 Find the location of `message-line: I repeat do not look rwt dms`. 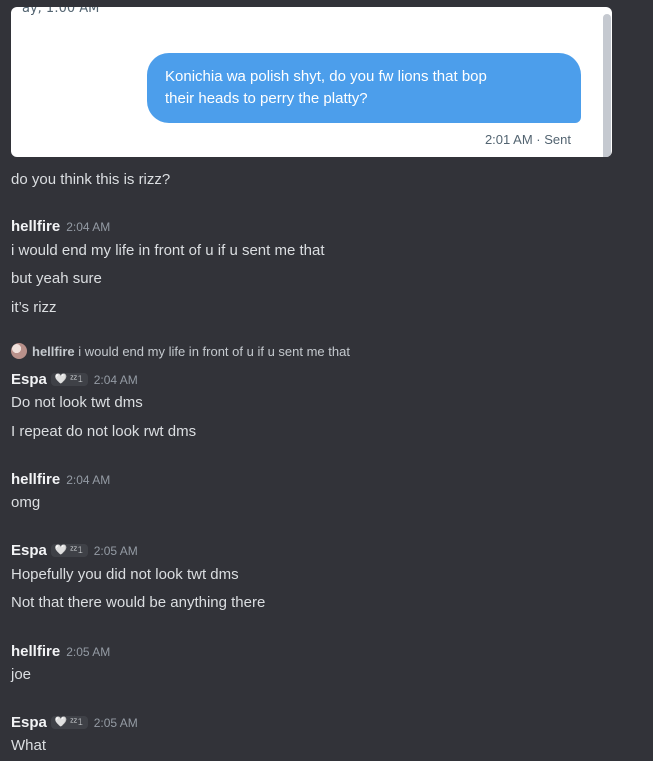

message-line: I repeat do not look rwt dms is located at coordinates (104, 431).